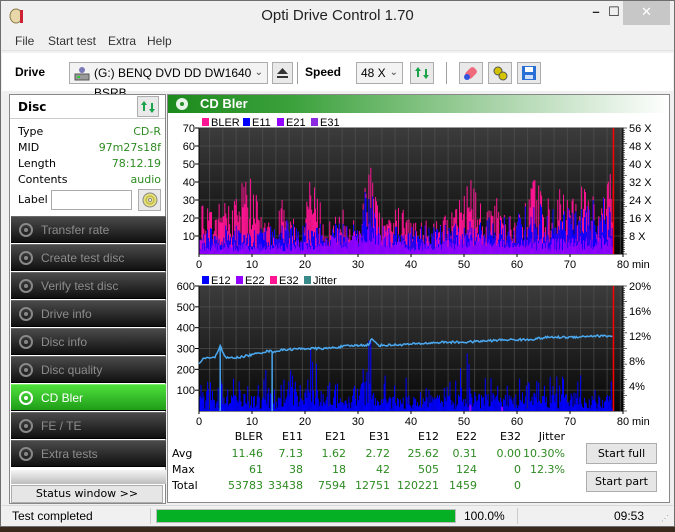  Describe the element at coordinates (186, 370) in the screenshot. I see `y-tick-label: 200` at that location.